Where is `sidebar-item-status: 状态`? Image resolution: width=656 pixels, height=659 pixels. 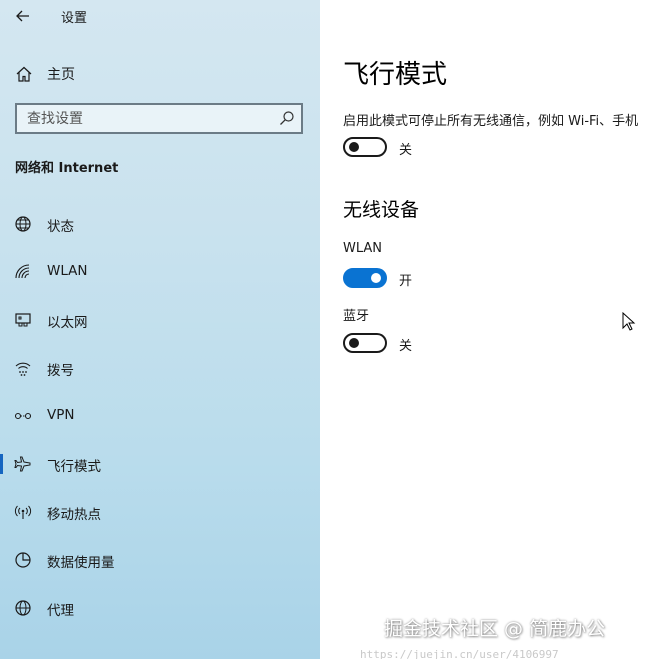
sidebar-item-status: 状态 is located at coordinates (160, 224).